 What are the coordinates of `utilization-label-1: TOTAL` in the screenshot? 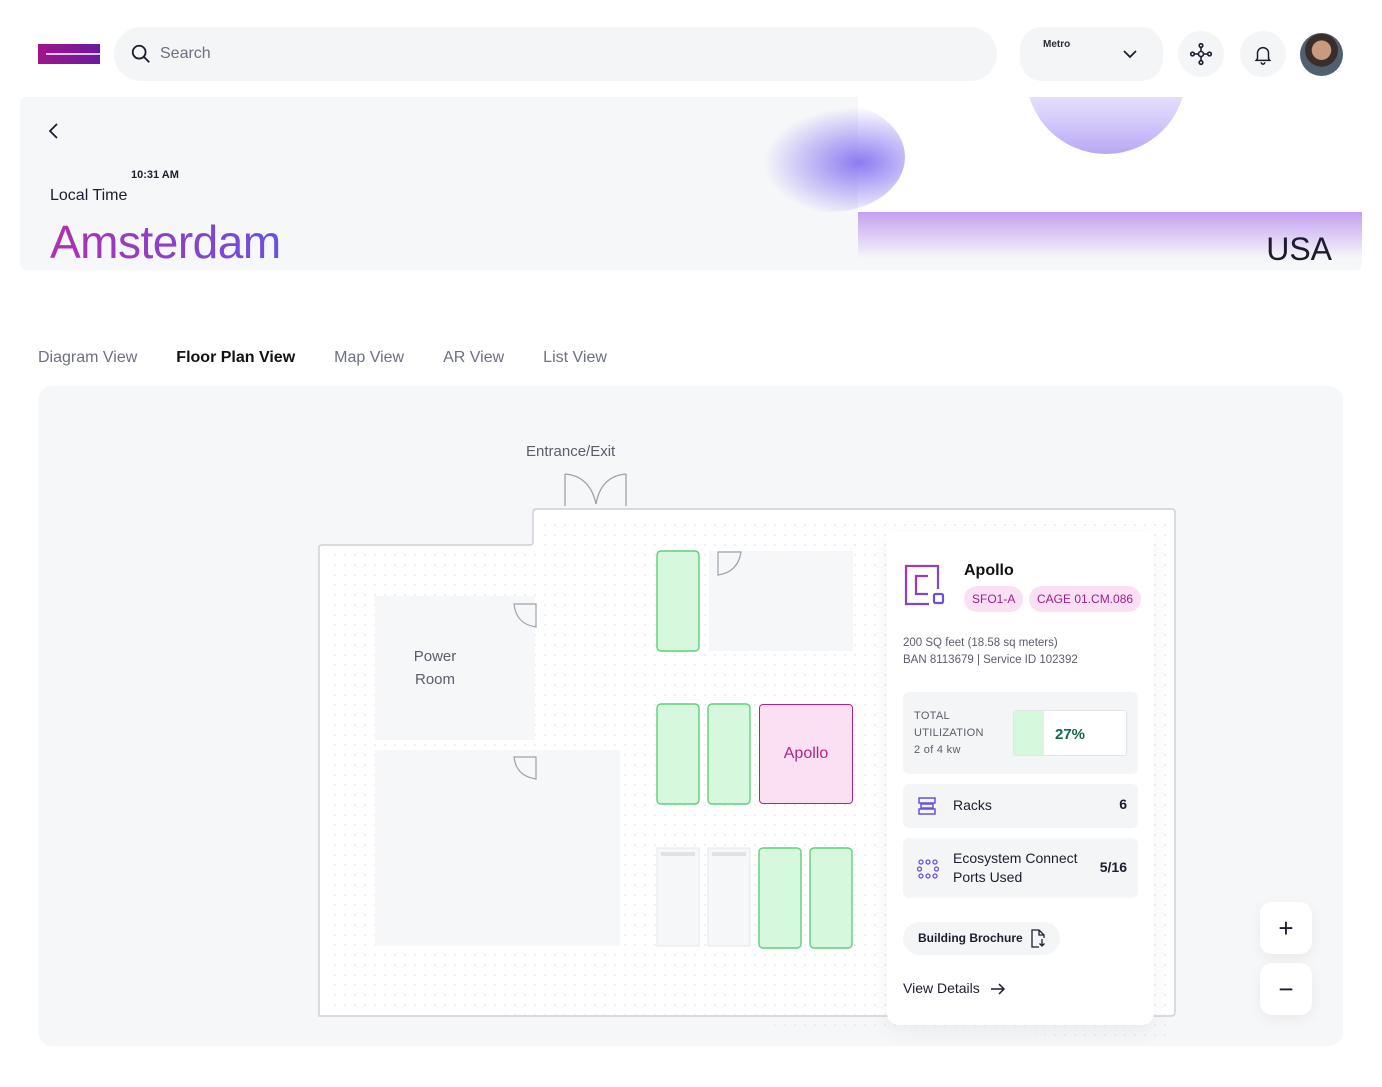 It's located at (932, 716).